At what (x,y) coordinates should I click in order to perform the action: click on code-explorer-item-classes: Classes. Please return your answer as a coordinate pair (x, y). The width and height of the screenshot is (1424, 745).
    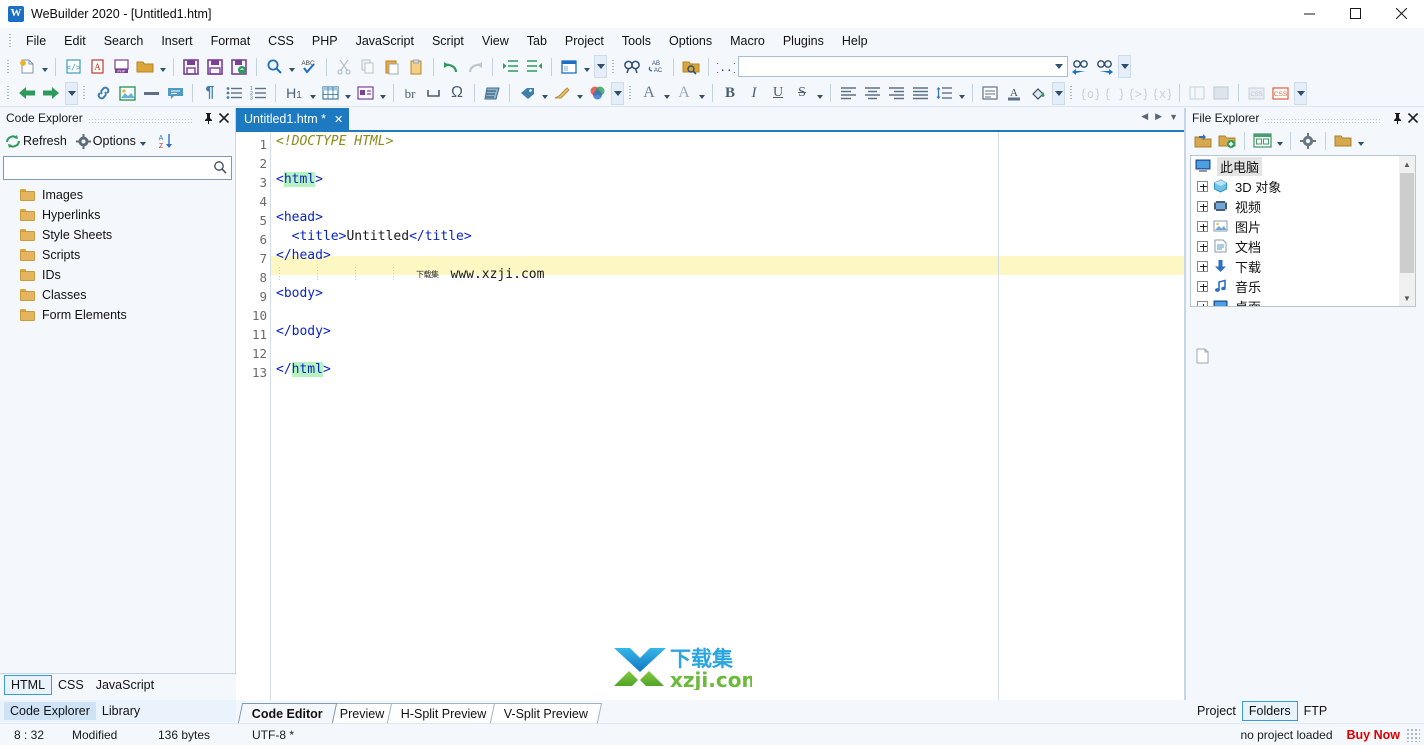
    Looking at the image, I should click on (117, 295).